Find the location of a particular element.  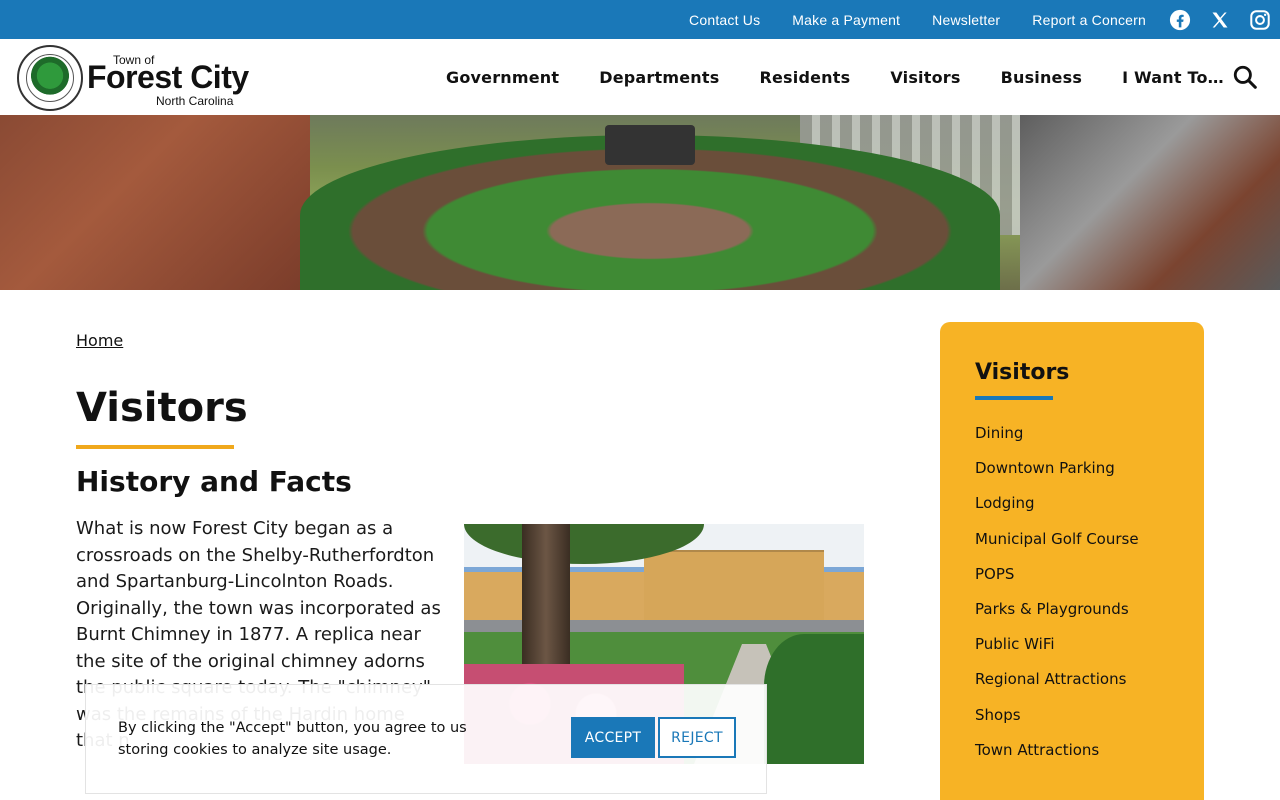

sidebar-title-underline is located at coordinates (1014, 398).